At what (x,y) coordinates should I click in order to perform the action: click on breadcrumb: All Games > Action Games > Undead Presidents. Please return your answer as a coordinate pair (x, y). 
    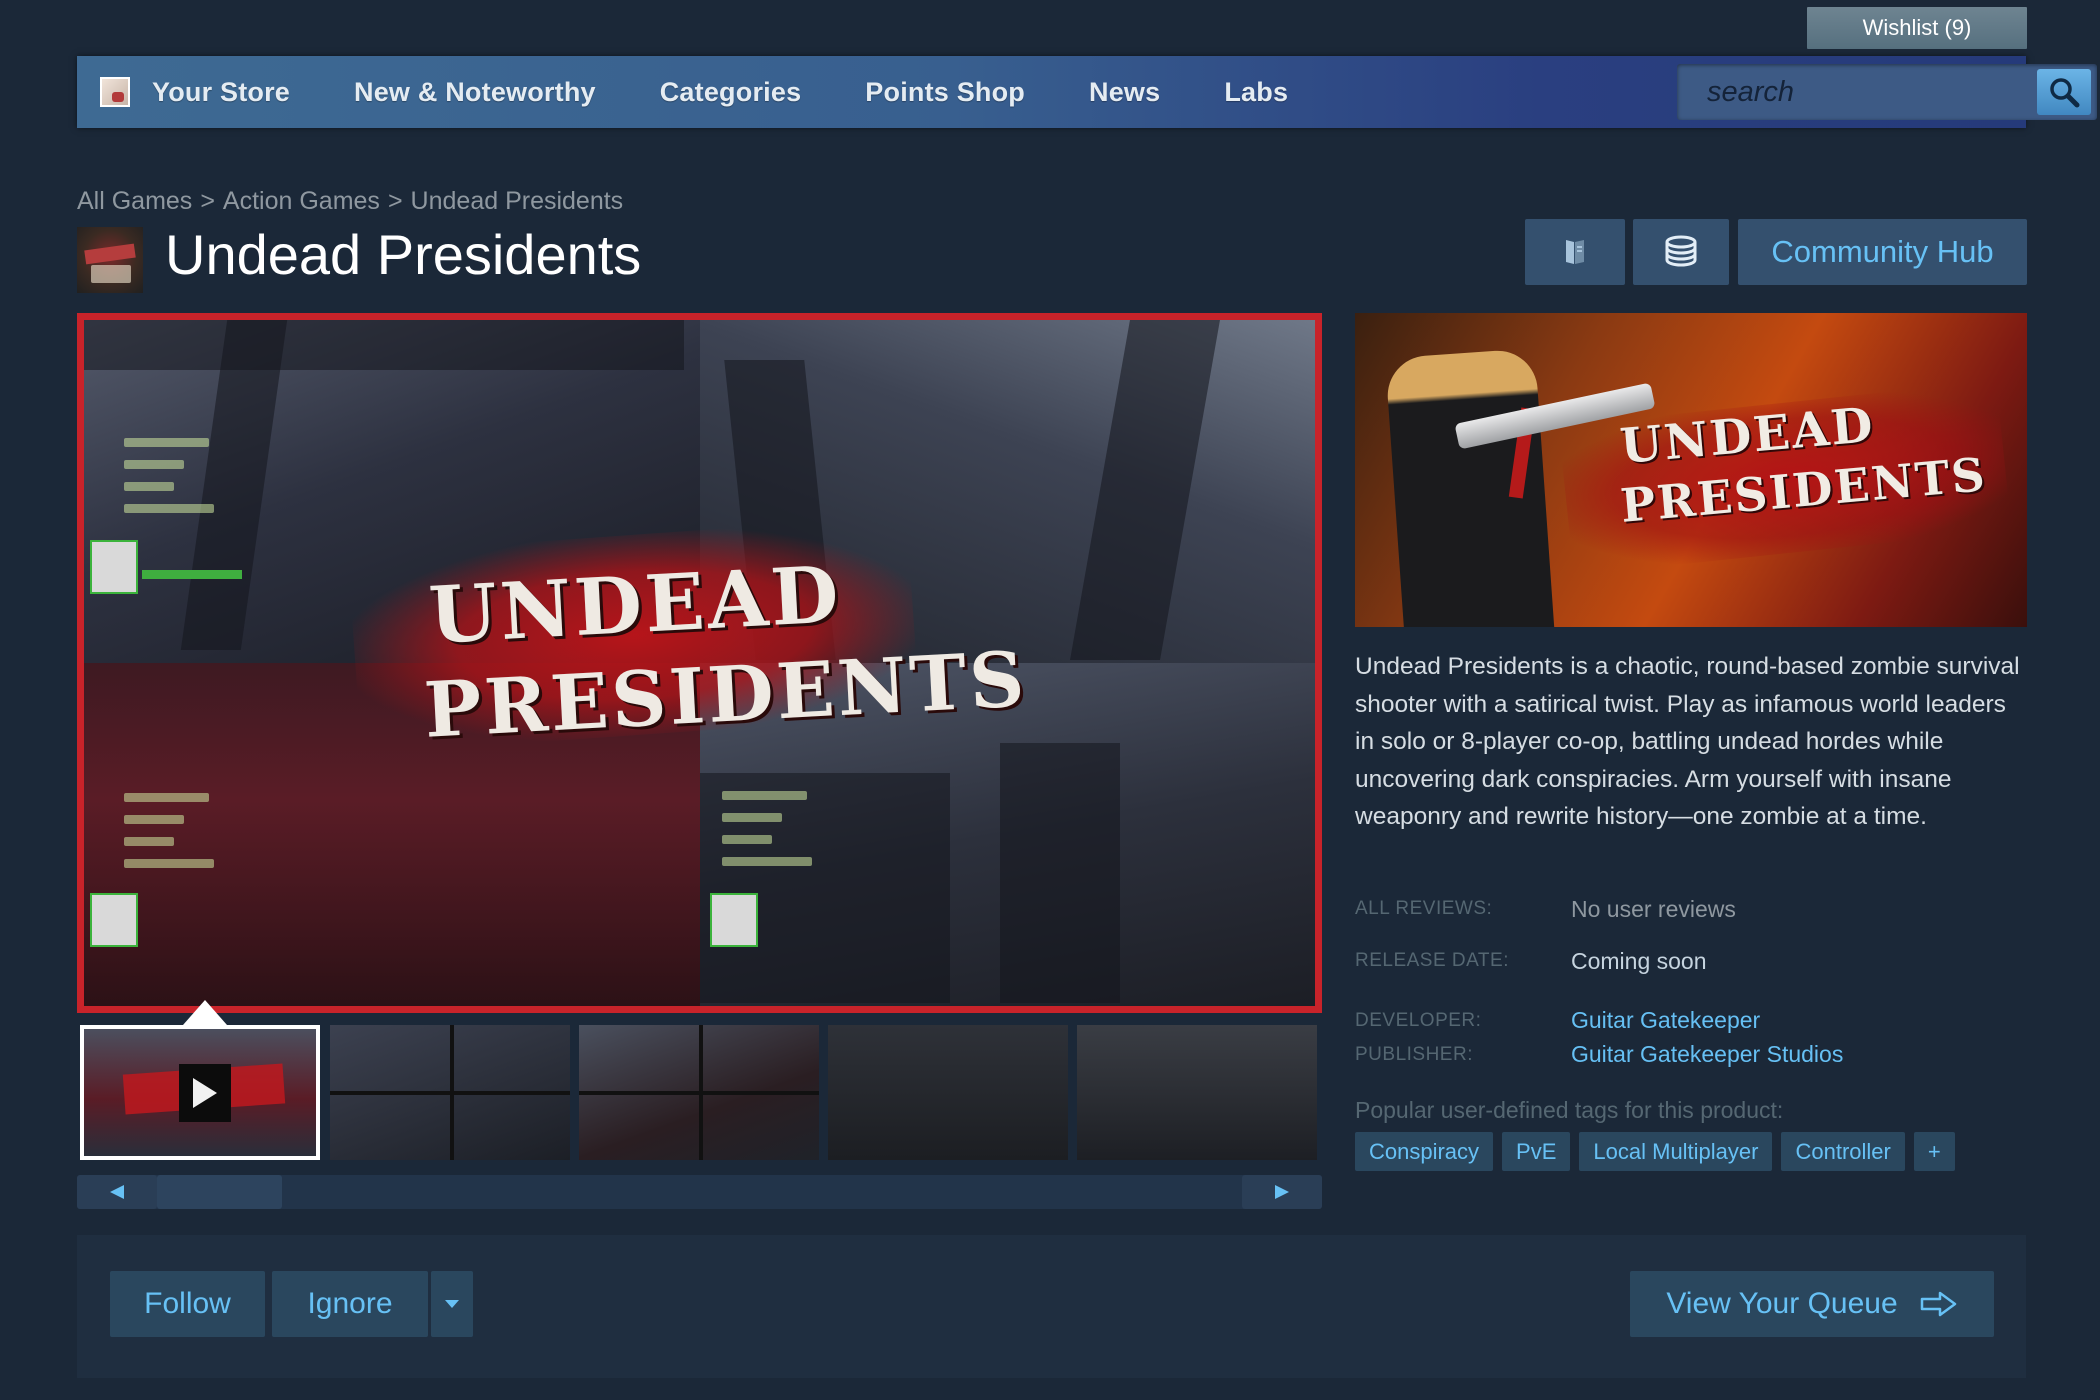
    Looking at the image, I should click on (350, 201).